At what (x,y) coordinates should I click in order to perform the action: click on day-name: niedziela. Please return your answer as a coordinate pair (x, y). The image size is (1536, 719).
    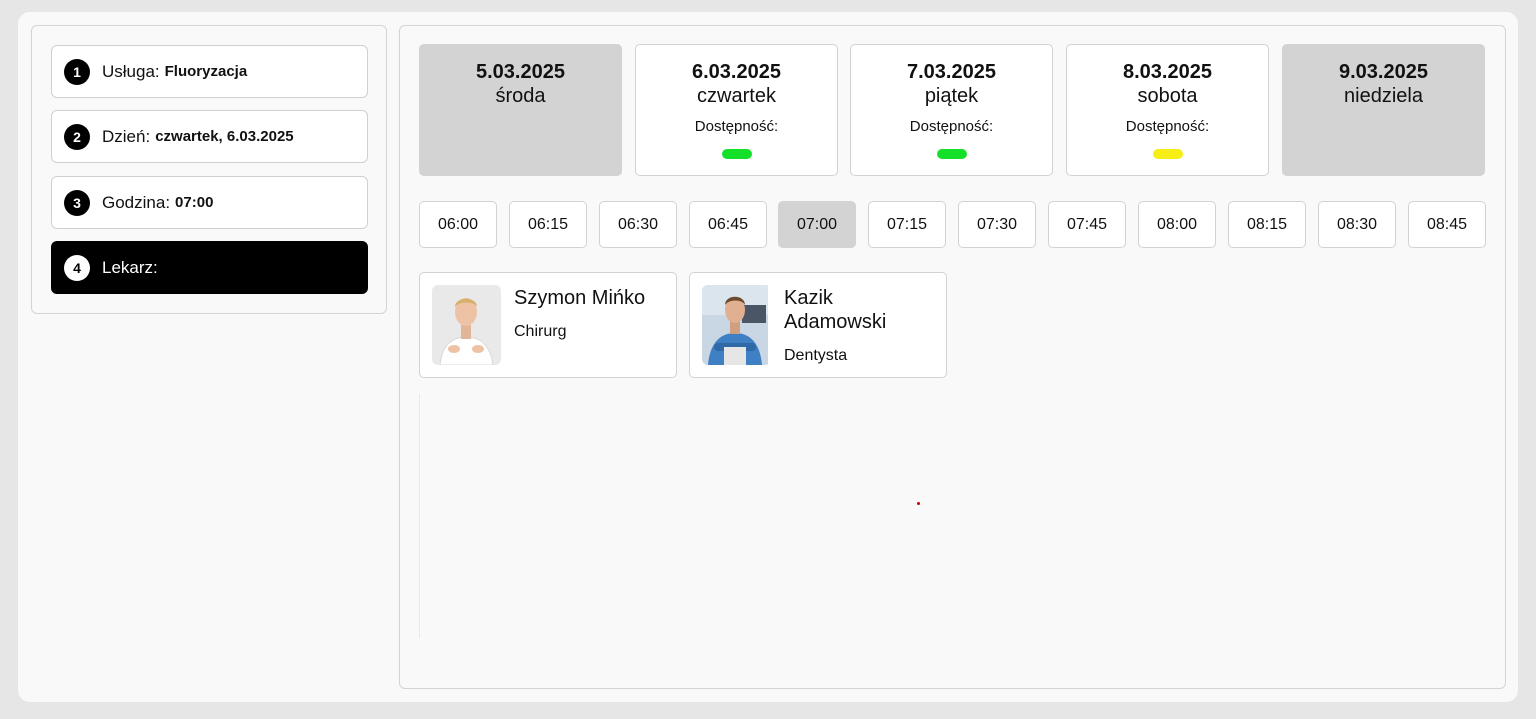
    Looking at the image, I should click on (1383, 96).